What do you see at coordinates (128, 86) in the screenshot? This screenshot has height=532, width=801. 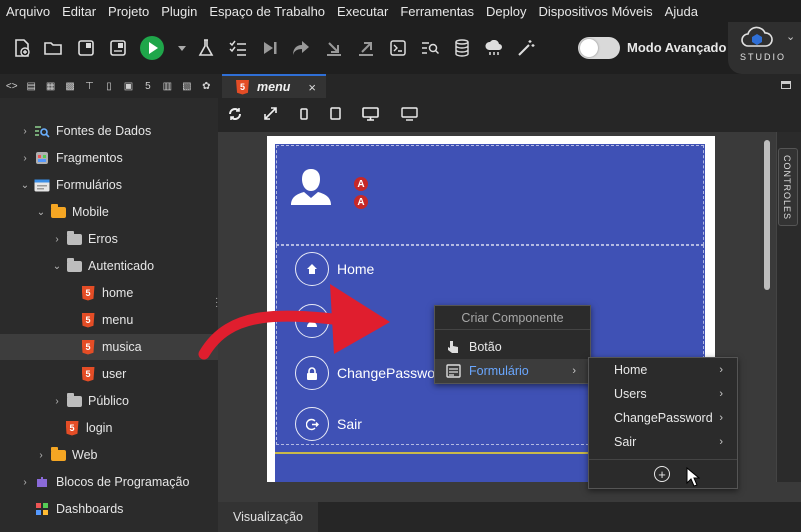 I see `mobile-grid-icon: ▣` at bounding box center [128, 86].